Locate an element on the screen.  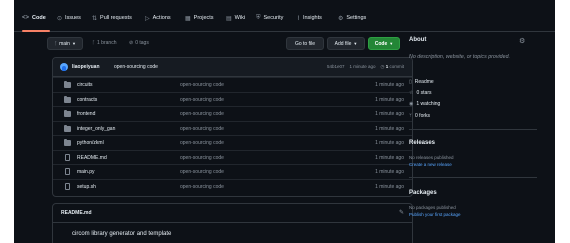
branch-selector: ᚴ main ▼ is located at coordinates (65, 43).